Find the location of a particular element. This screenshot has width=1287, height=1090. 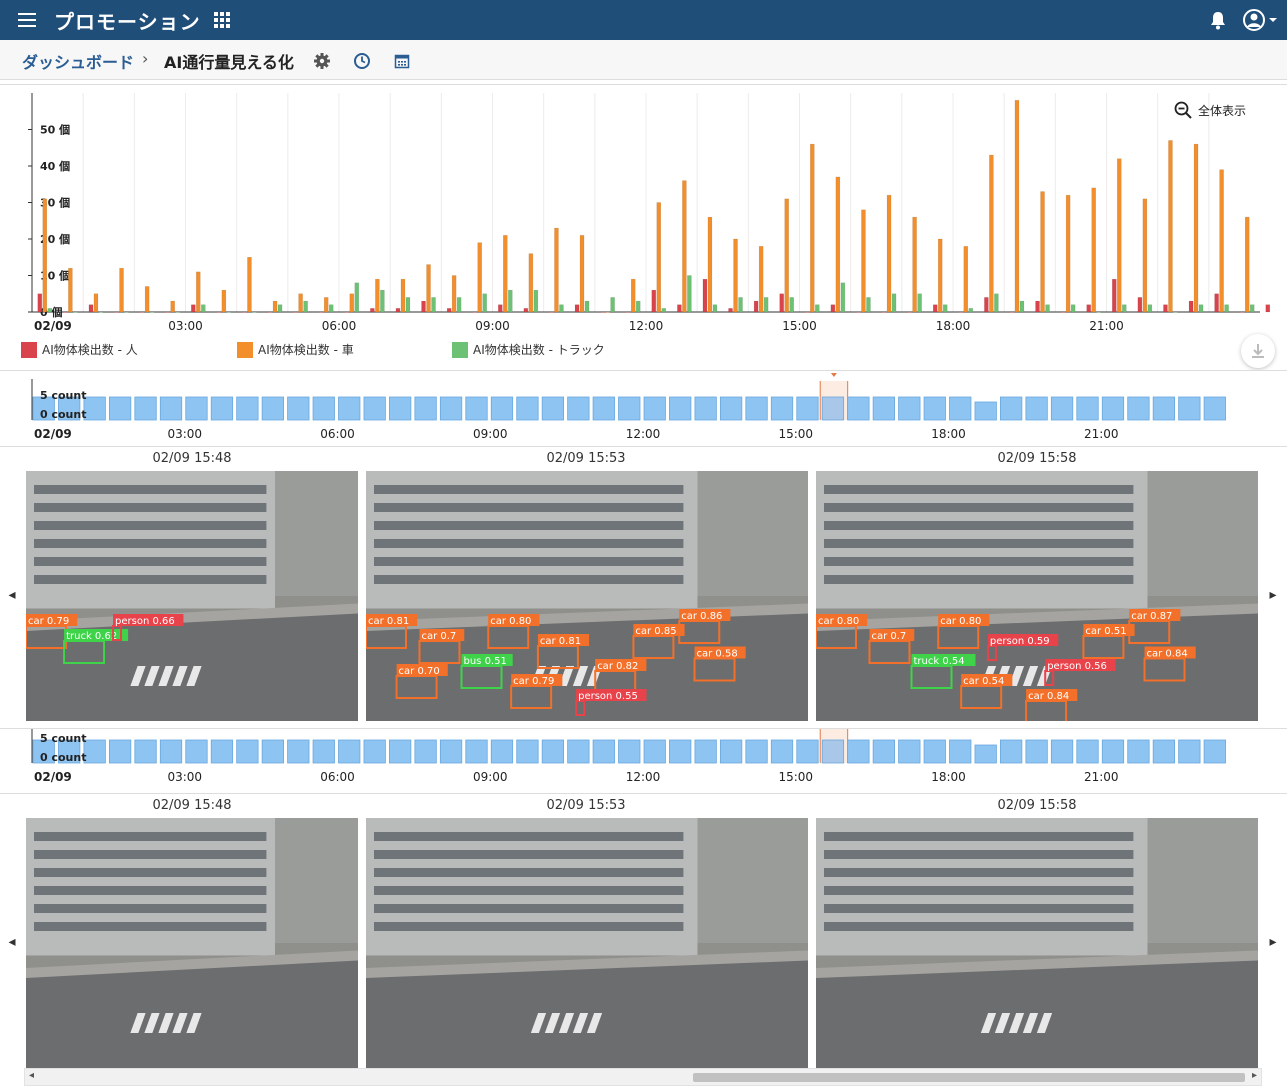

zoom-reset-button: 全体表示 is located at coordinates (1210, 110).